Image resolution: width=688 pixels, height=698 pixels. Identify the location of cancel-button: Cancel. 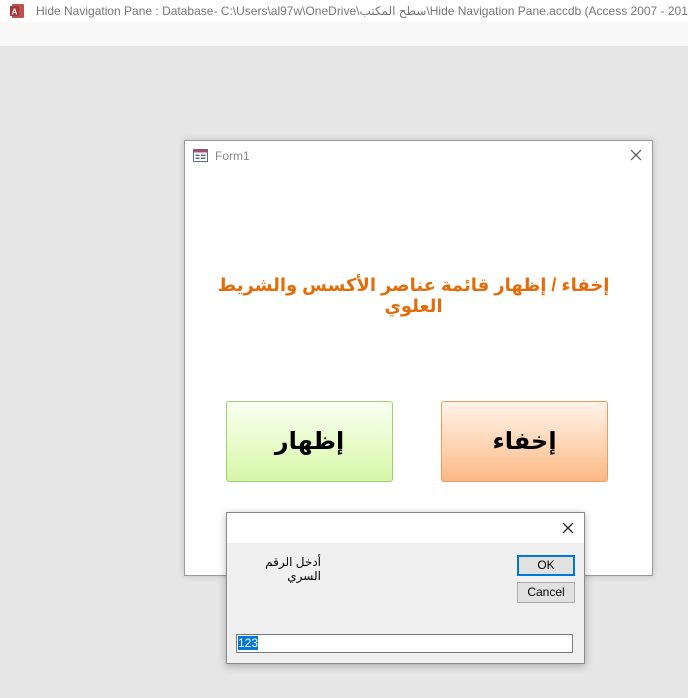
(546, 592).